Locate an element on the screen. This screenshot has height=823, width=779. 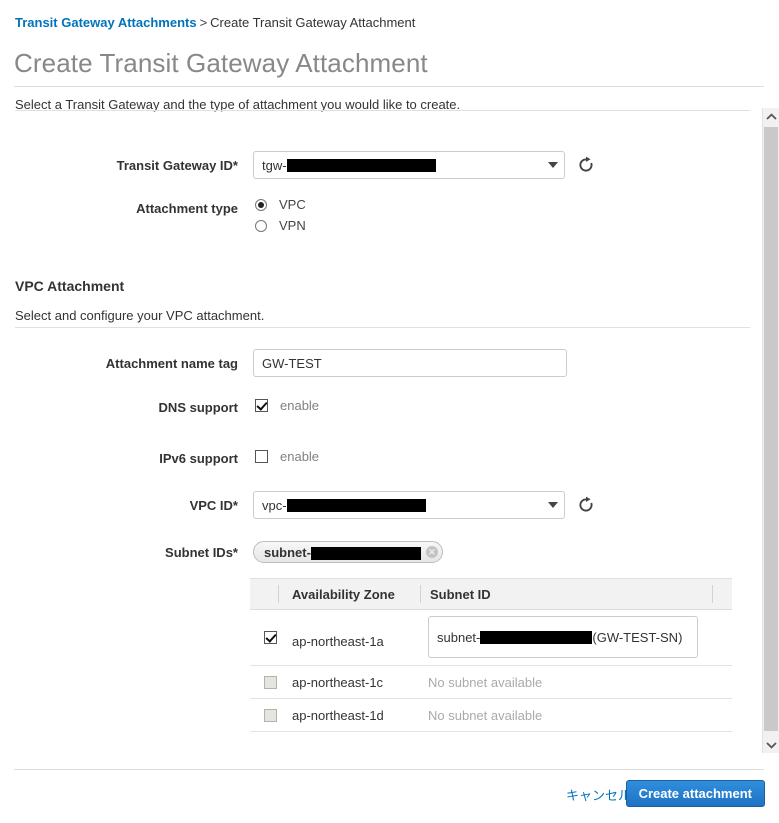
cancel-button: キャンセル is located at coordinates (598, 794).